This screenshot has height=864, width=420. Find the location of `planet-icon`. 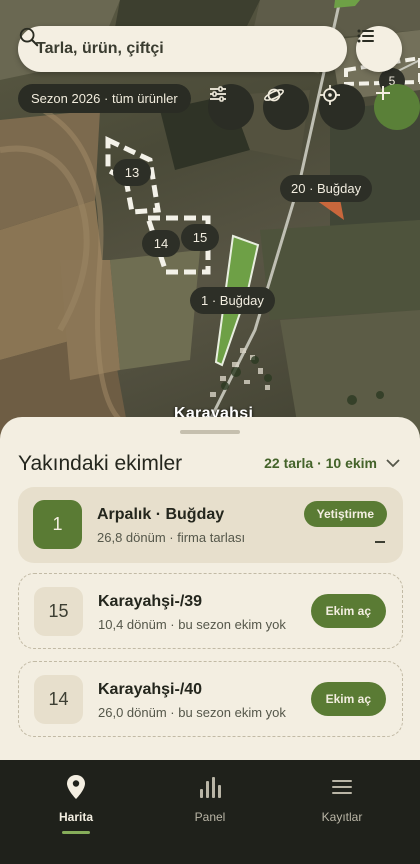

planet-icon is located at coordinates (274, 95).